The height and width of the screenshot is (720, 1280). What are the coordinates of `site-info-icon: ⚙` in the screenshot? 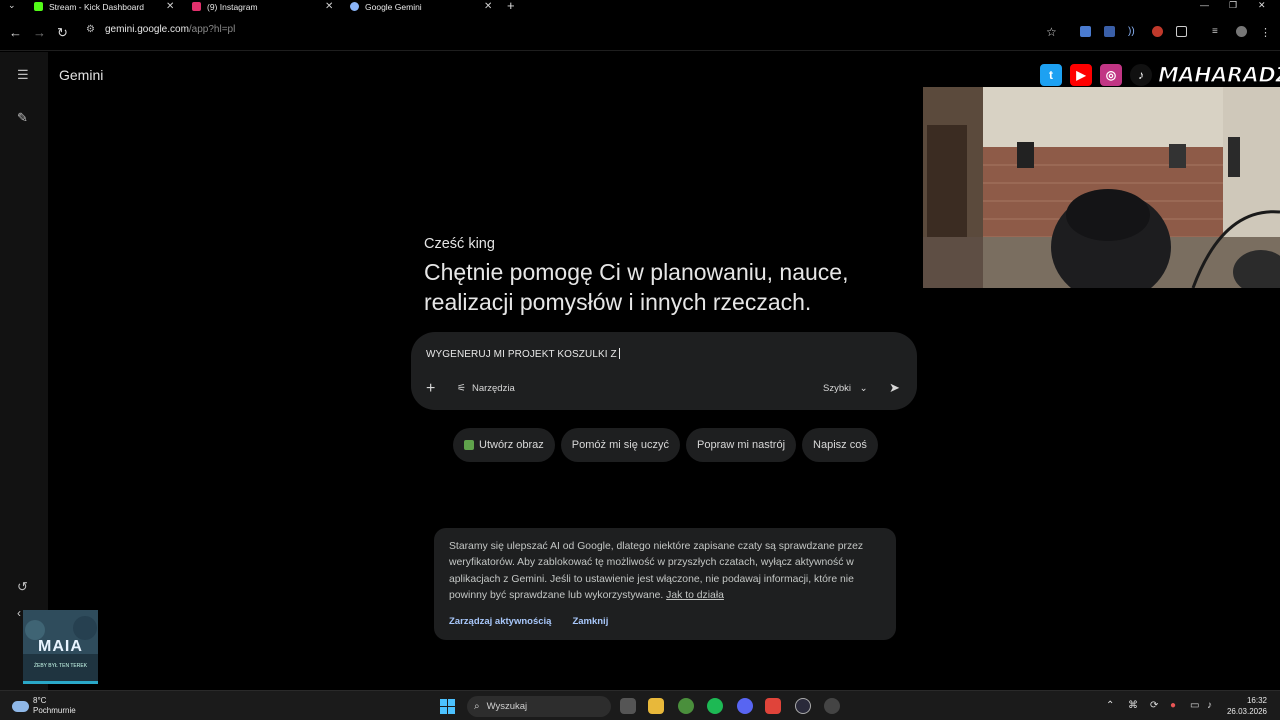 It's located at (90, 29).